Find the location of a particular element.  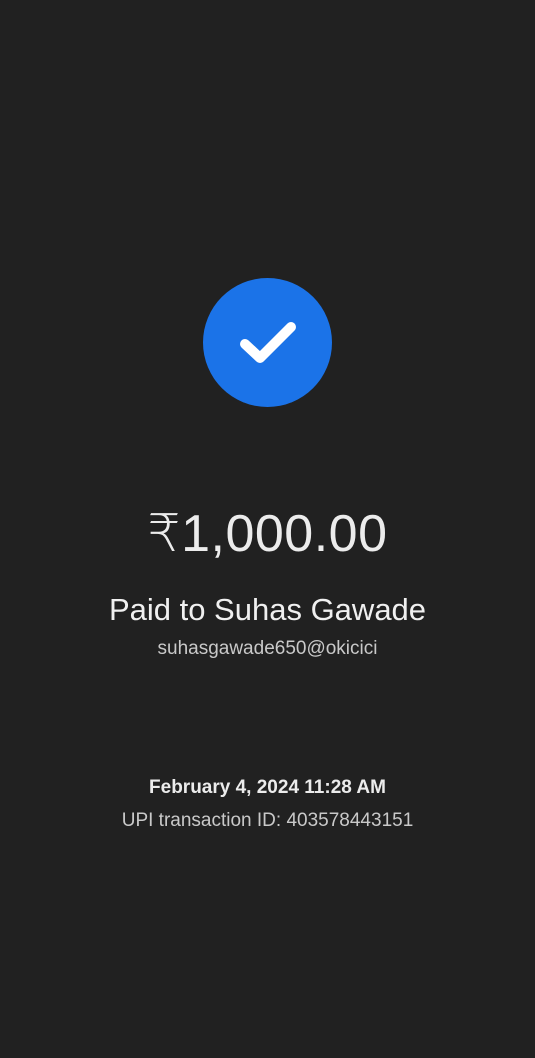

payee-upi-id: suhasgawade650@okicici is located at coordinates (267, 648).